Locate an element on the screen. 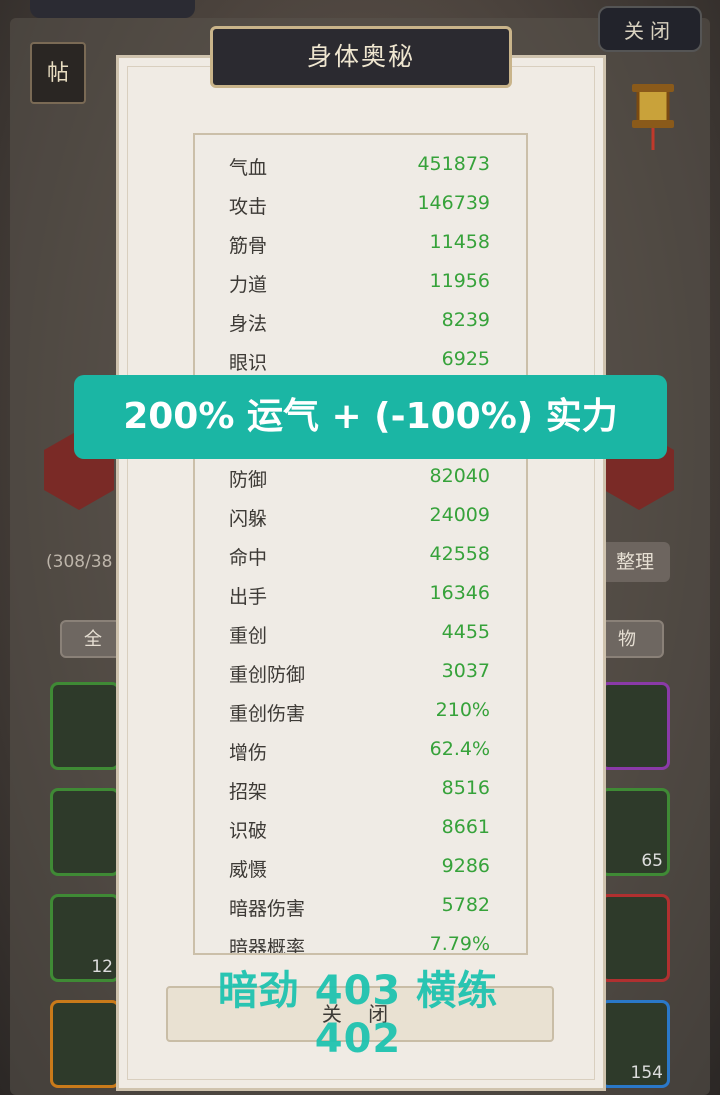 This screenshot has width=720, height=1095. stat-label: 身法 is located at coordinates (248, 324).